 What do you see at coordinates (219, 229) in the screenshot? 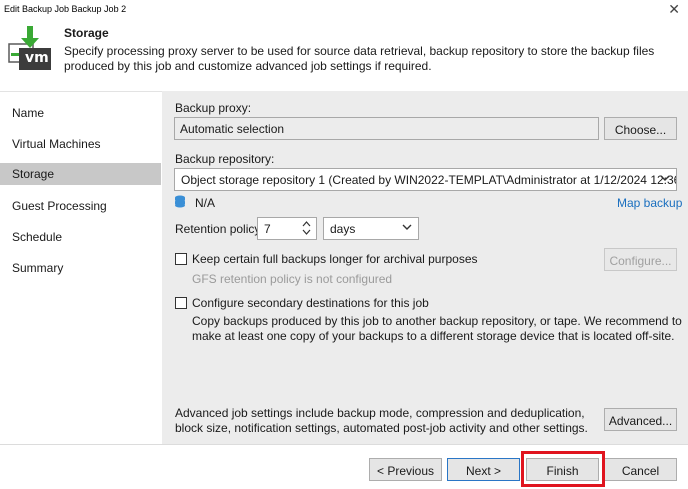
I see `retention-policy-label: Retention policy:` at bounding box center [219, 229].